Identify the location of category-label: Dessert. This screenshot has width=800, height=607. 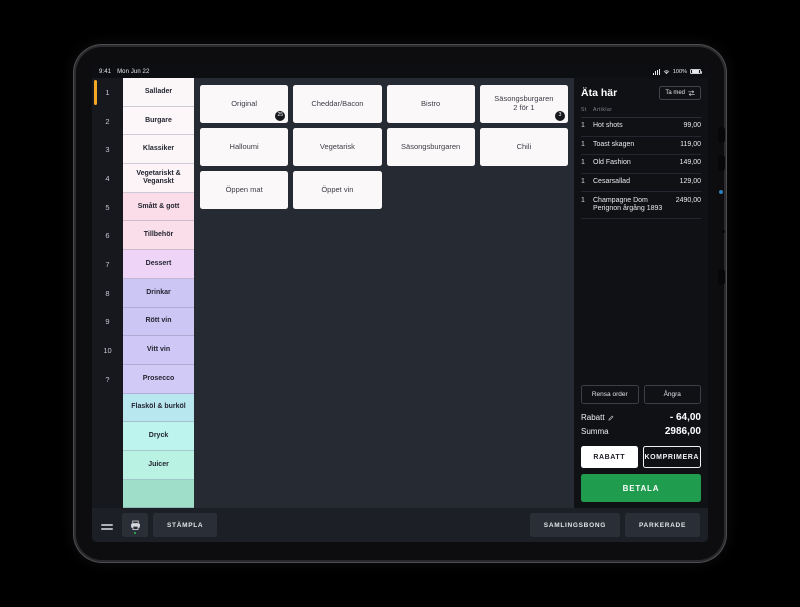
(158, 264).